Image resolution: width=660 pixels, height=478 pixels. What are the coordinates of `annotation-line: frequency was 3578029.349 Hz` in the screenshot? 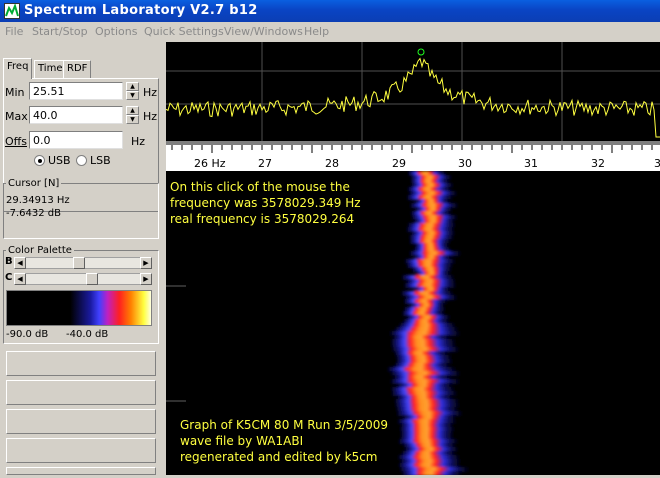 It's located at (265, 203).